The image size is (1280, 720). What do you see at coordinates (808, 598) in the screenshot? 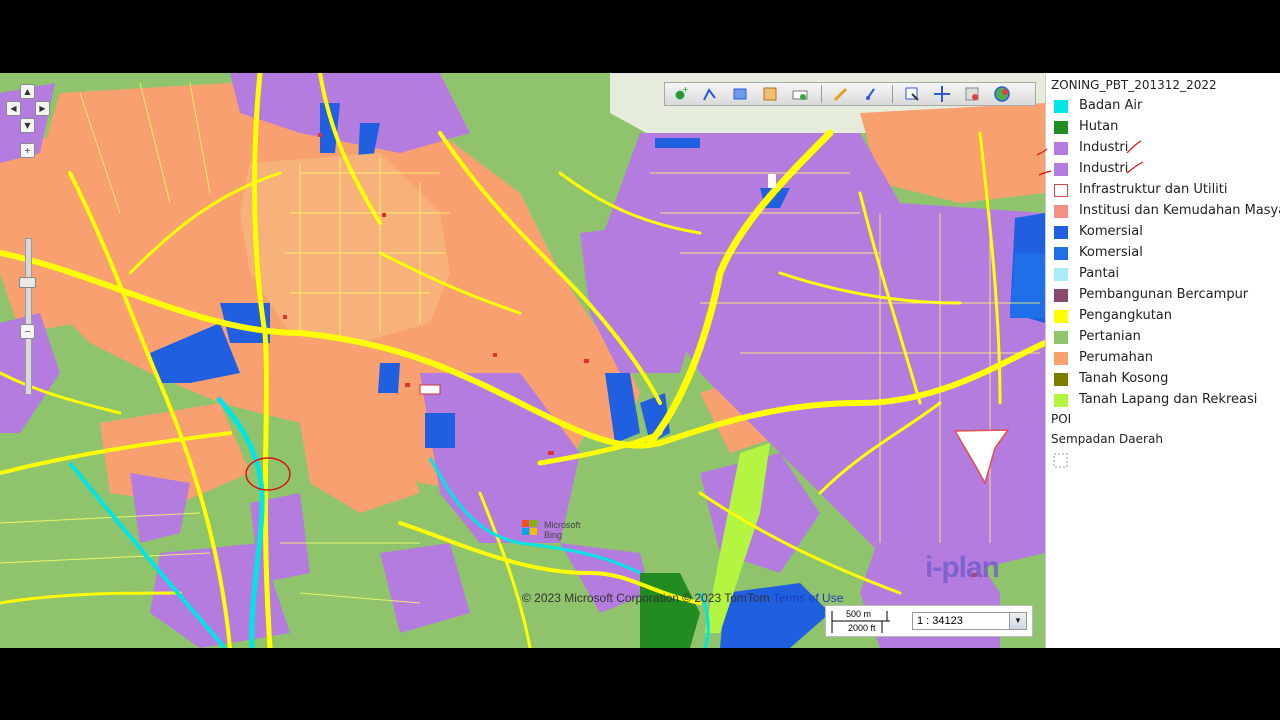
I see `terms-of-use-link: Terms of Use` at bounding box center [808, 598].